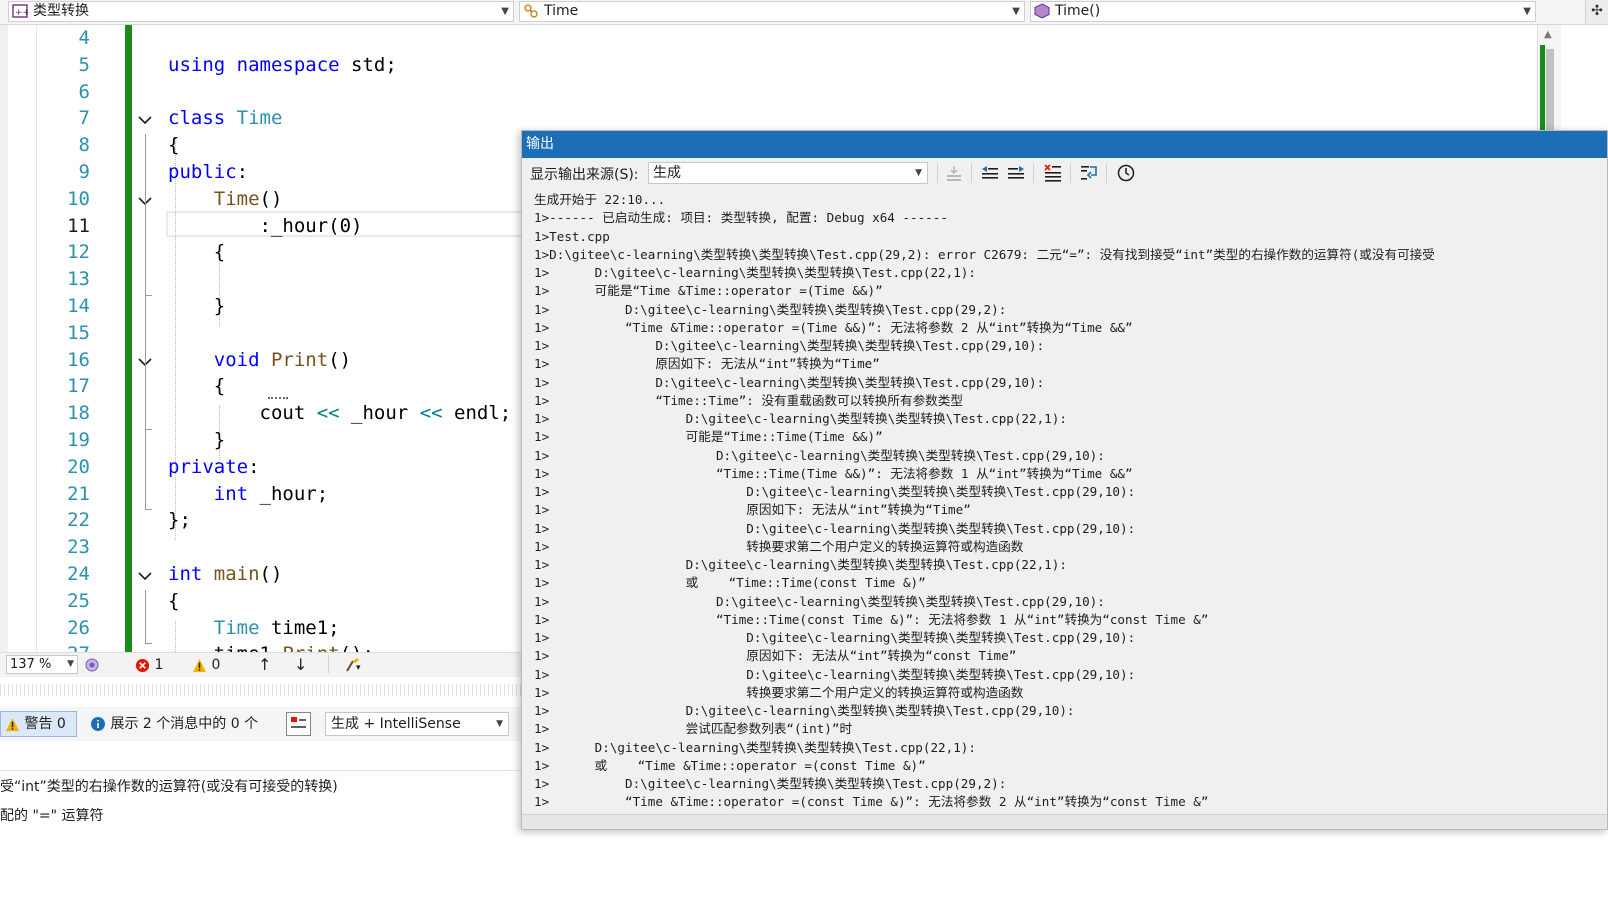 This screenshot has width=1608, height=916. What do you see at coordinates (262, 690) in the screenshot?
I see `panel-splitter` at bounding box center [262, 690].